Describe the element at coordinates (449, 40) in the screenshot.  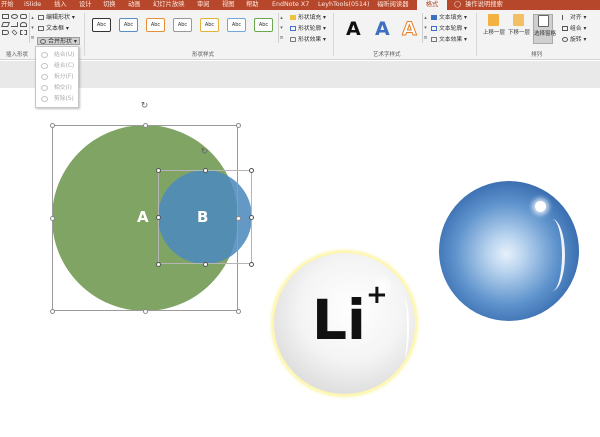
I see `text-effects-button: 文本效果 ▾` at that location.